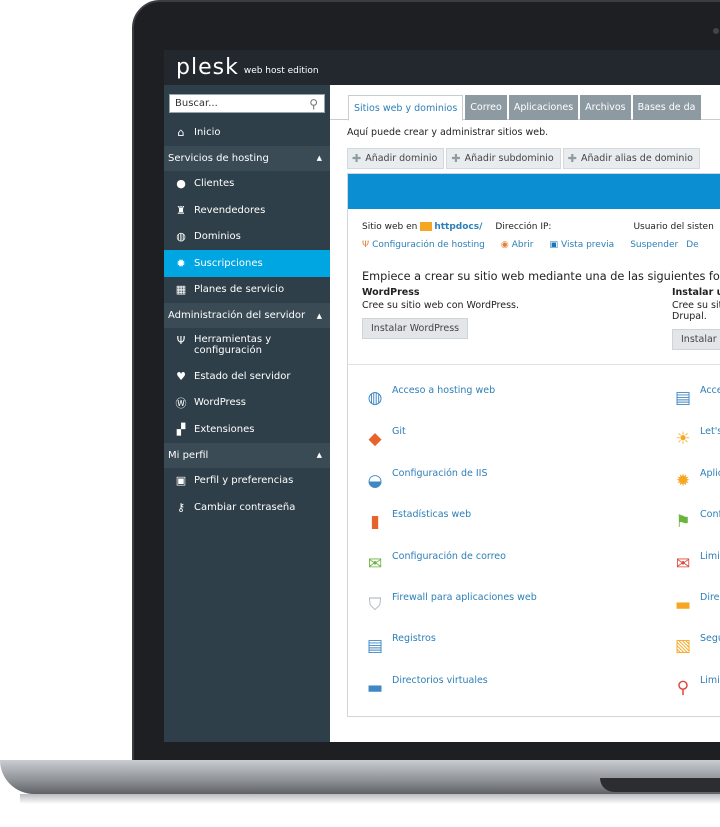  Describe the element at coordinates (695, 529) in the screenshot. I see `tool-right-4: ⚑ Conf` at that location.